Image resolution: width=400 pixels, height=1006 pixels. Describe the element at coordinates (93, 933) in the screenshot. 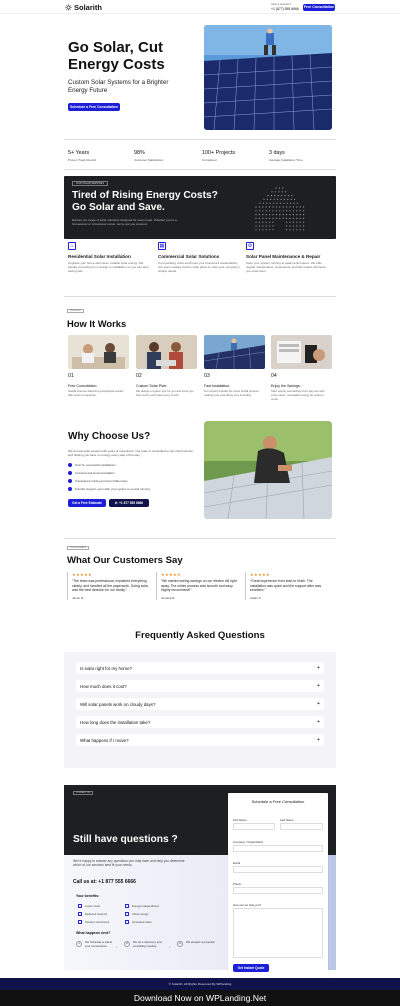

I see `next-steps-title: What happens next?` at that location.